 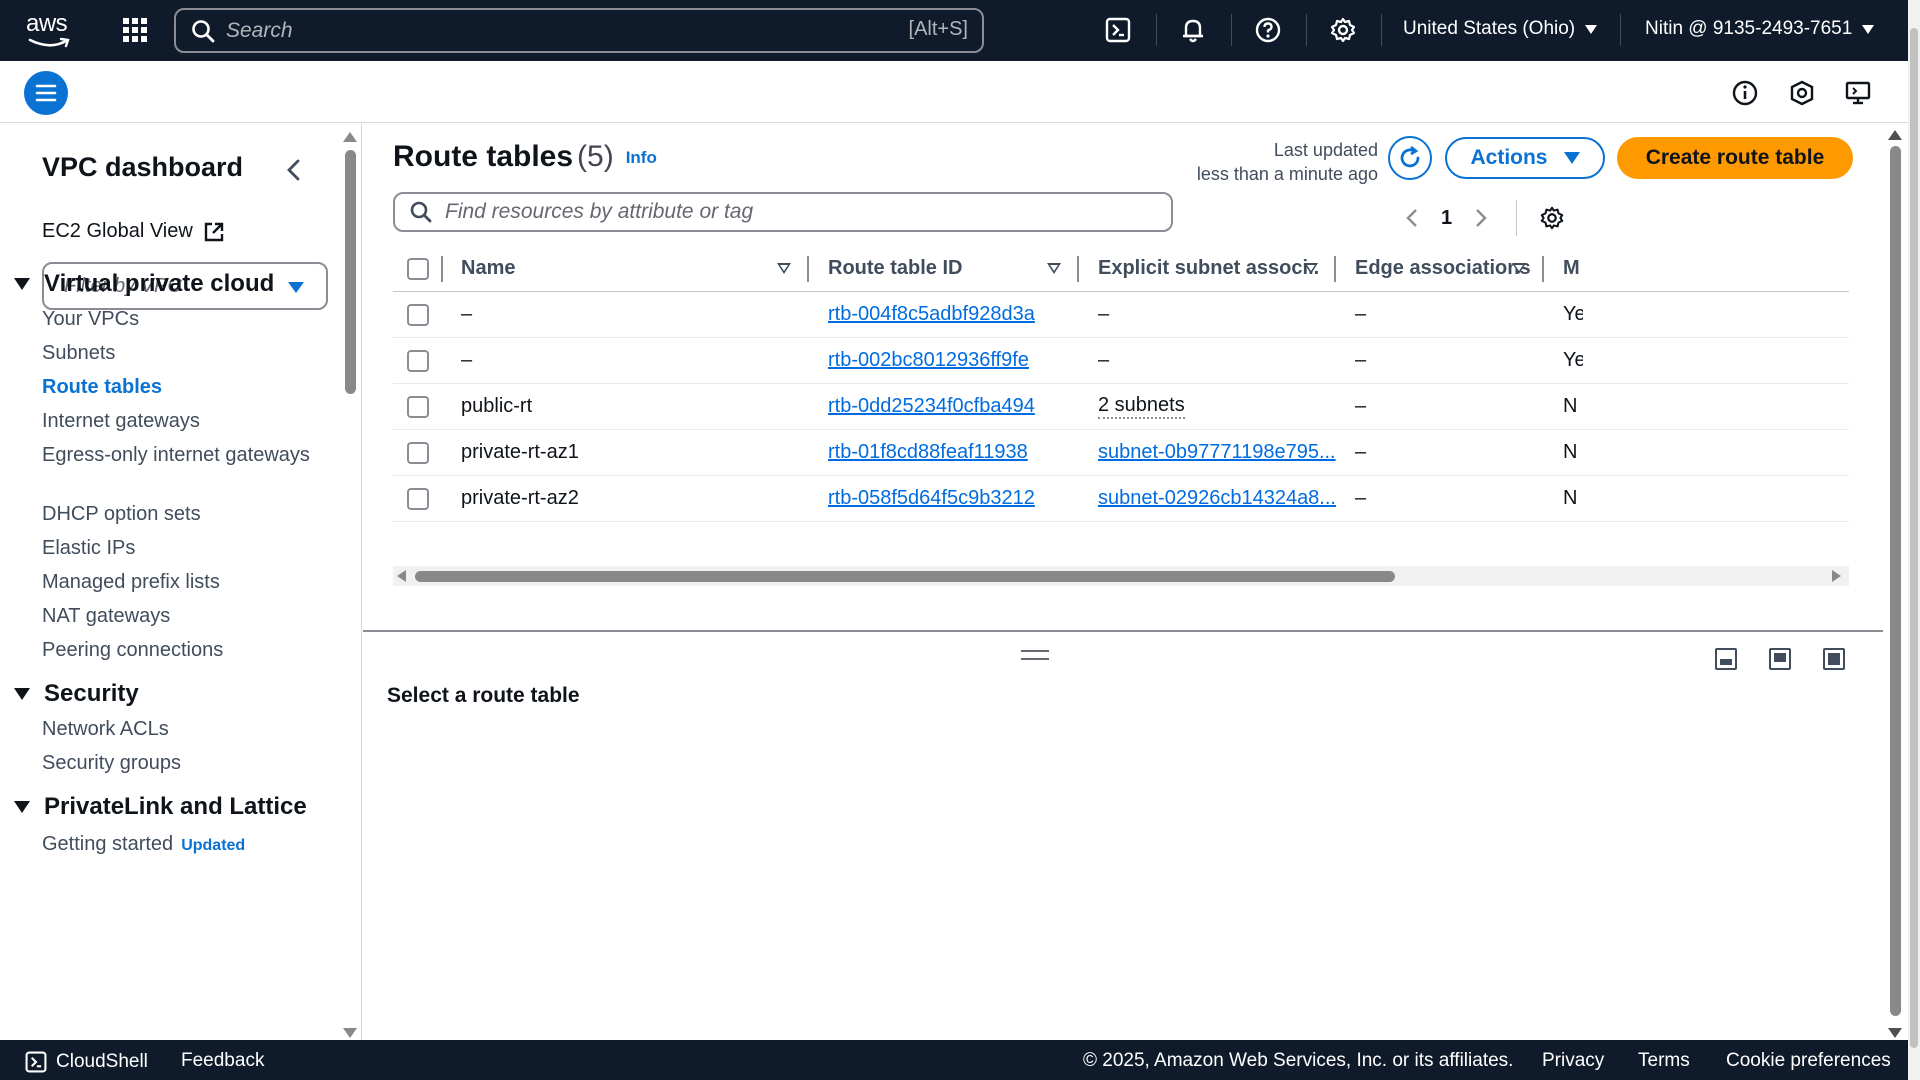 What do you see at coordinates (928, 452) in the screenshot?
I see `route-table-id-link: rtb-01f8cd88feaf11938` at bounding box center [928, 452].